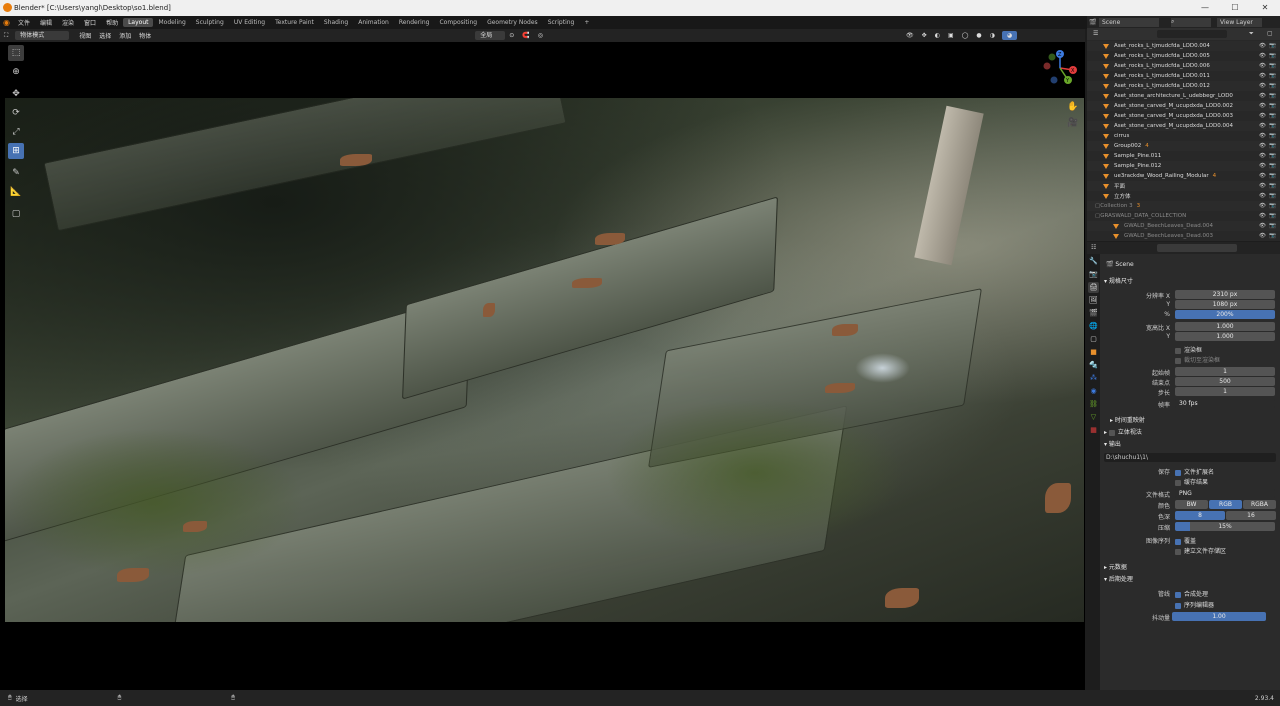 The height and width of the screenshot is (706, 1280). What do you see at coordinates (1225, 526) in the screenshot?
I see `compression-slider: 15%` at bounding box center [1225, 526].